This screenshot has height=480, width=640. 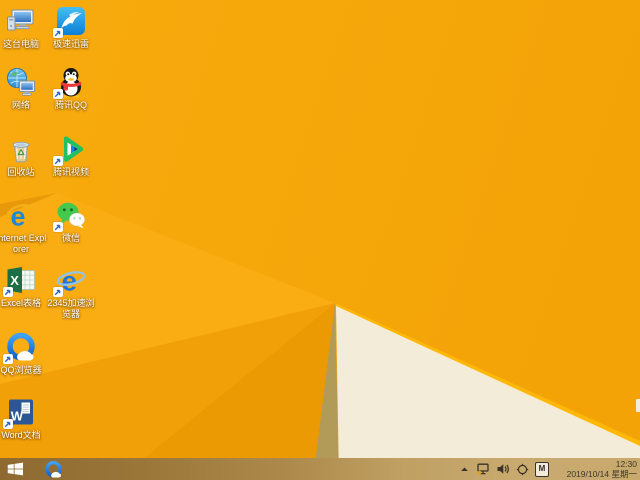 I want to click on desktop-icon-2345-browser: 2345加速浏览器, so click(x=71, y=292).